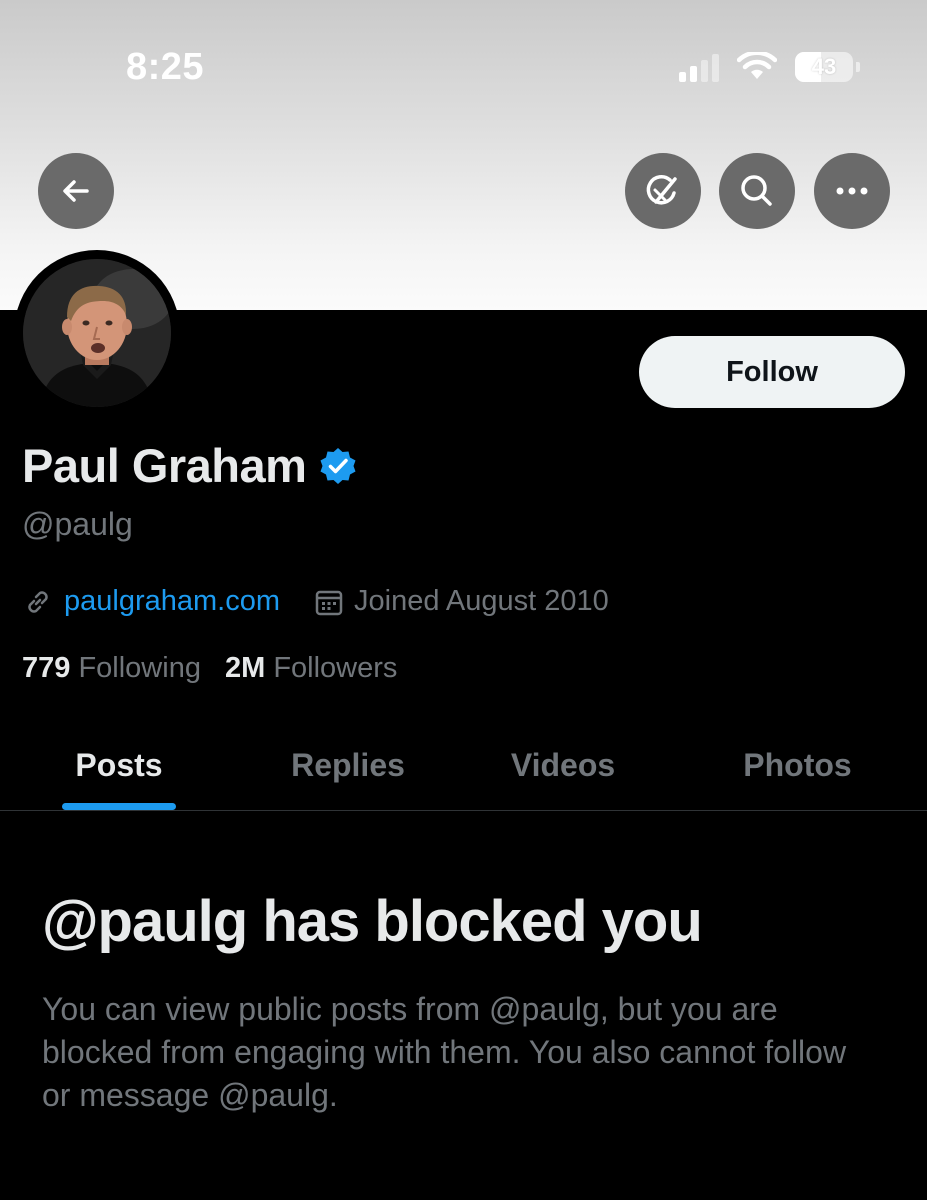  I want to click on status-indicators: 43, so click(769, 67).